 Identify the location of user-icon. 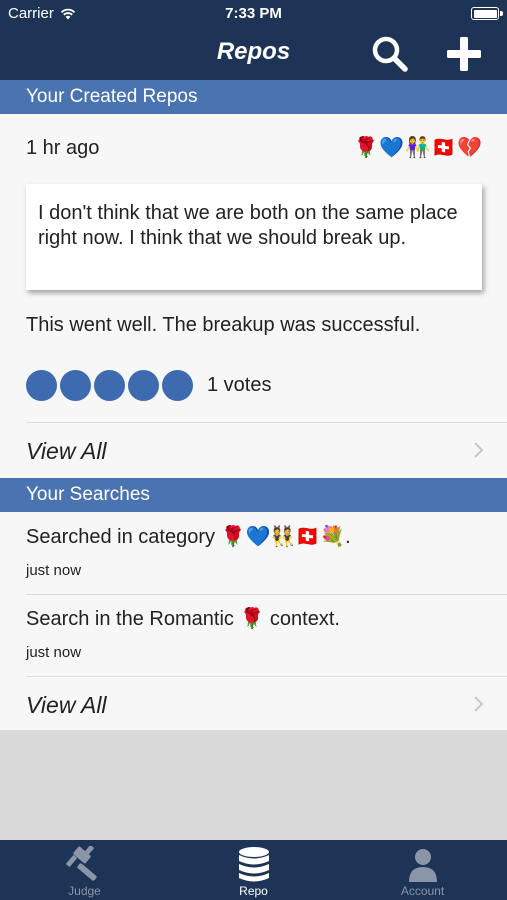
(422, 865).